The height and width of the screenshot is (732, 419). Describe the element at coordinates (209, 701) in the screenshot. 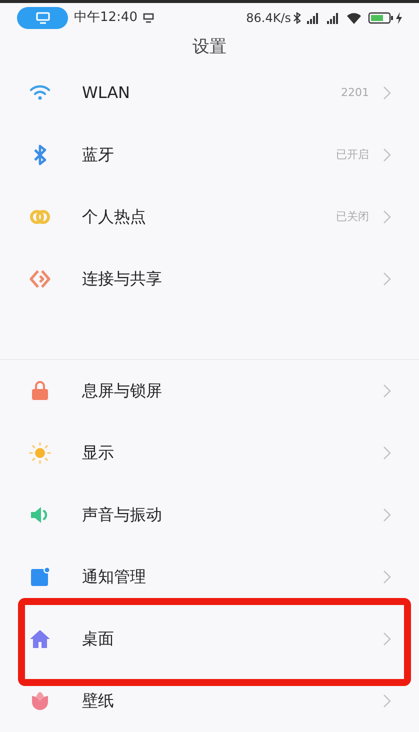

I see `settings-row: 壁纸` at that location.